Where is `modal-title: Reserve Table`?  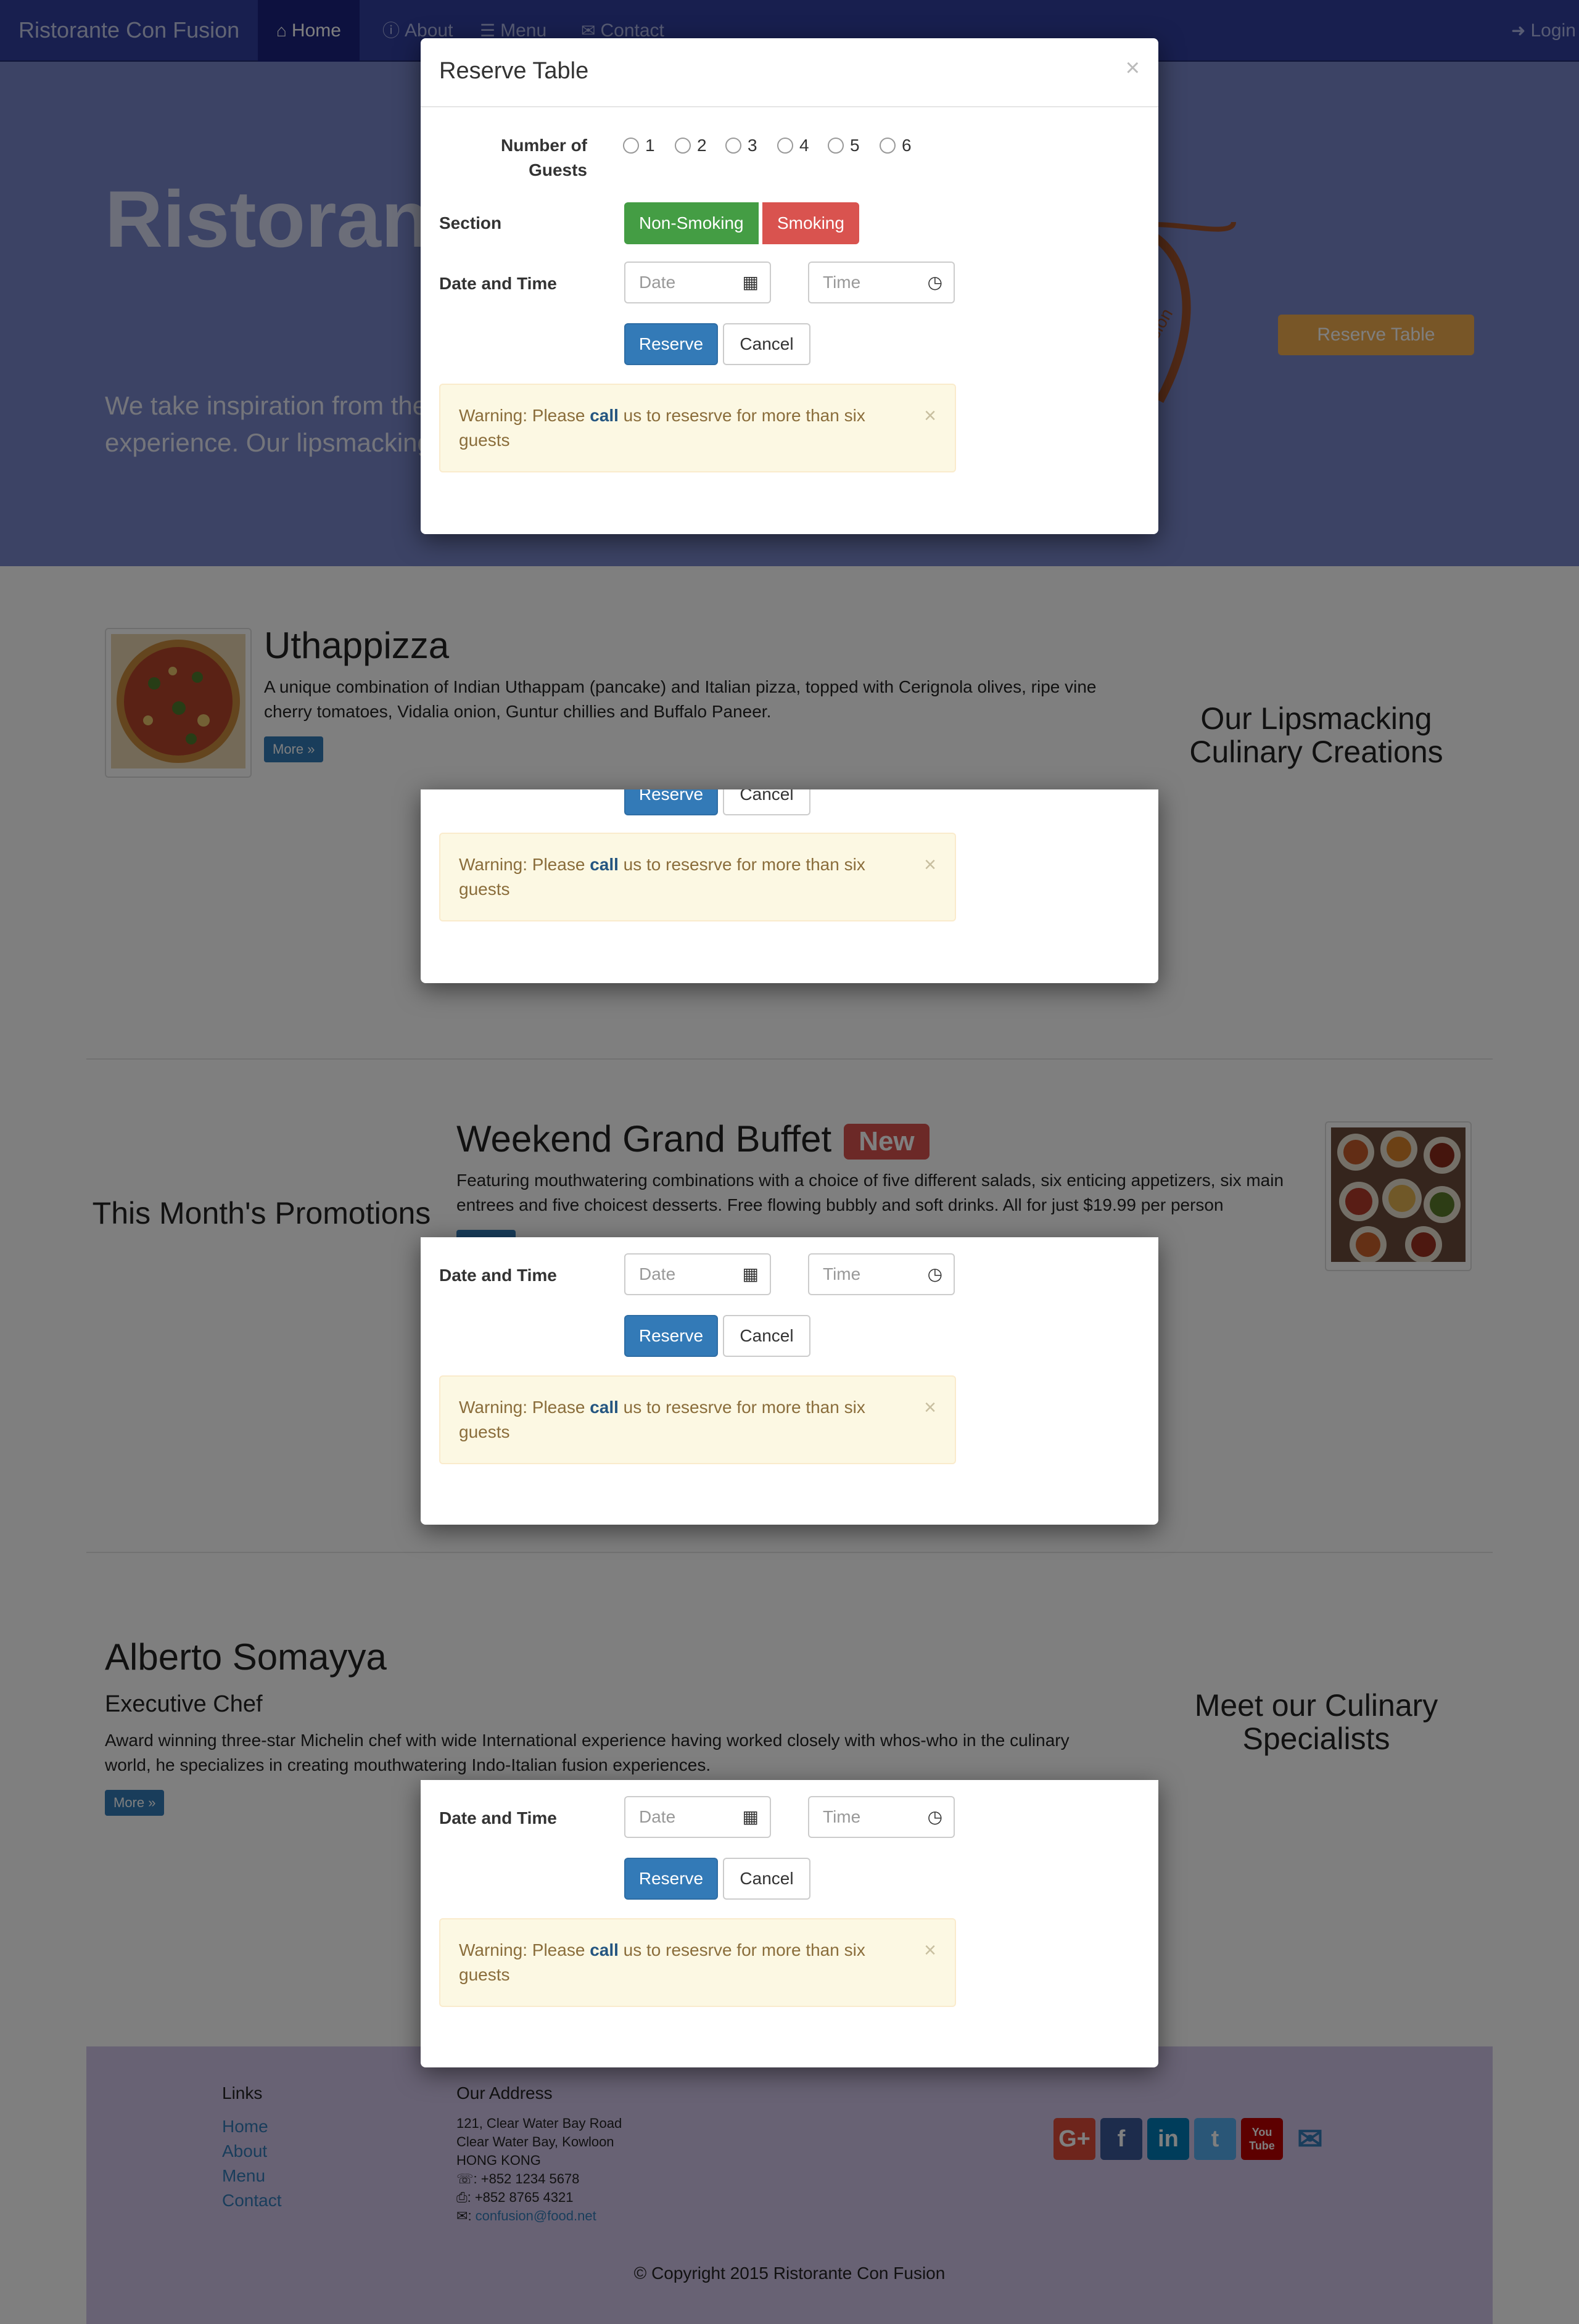
modal-title: Reserve Table is located at coordinates (514, 71).